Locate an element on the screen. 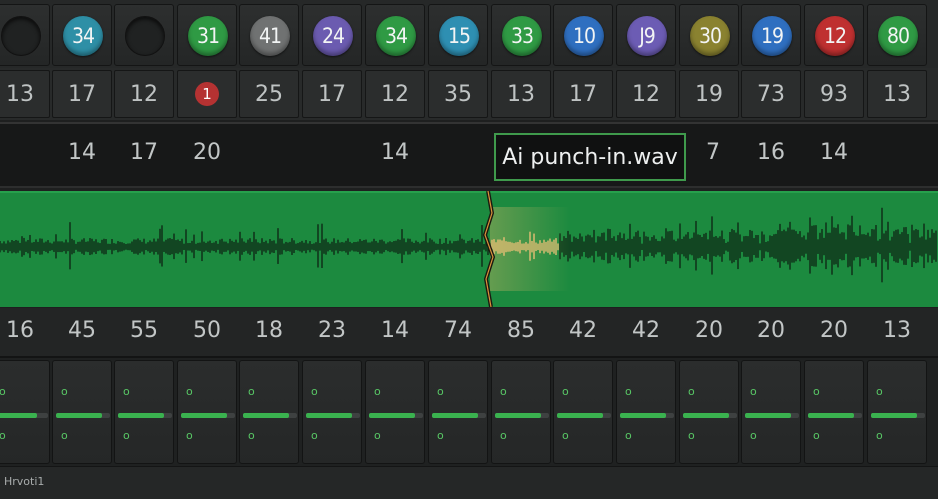 The height and width of the screenshot is (499, 938). track-badge-cell: 19 is located at coordinates (771, 35).